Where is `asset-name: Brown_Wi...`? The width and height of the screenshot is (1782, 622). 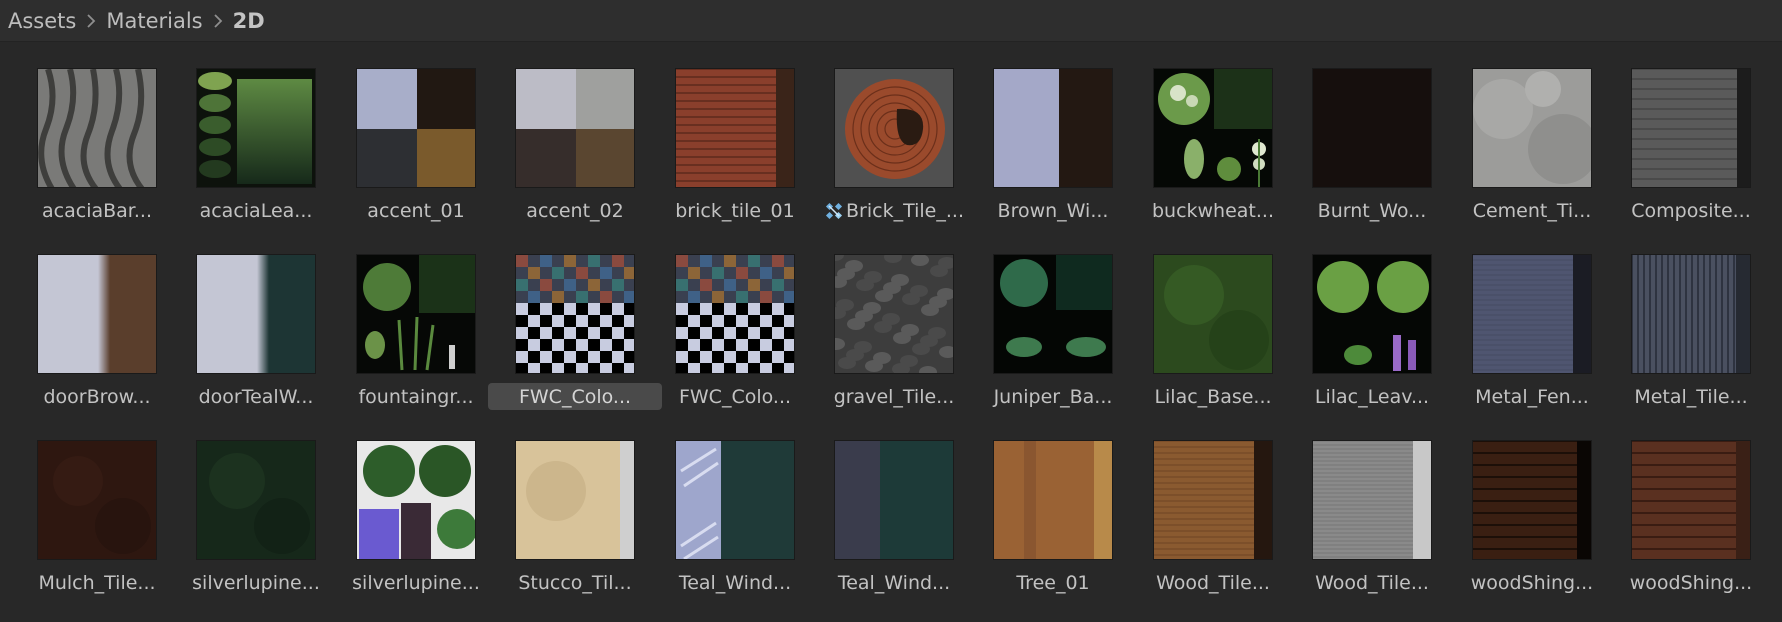 asset-name: Brown_Wi... is located at coordinates (1053, 210).